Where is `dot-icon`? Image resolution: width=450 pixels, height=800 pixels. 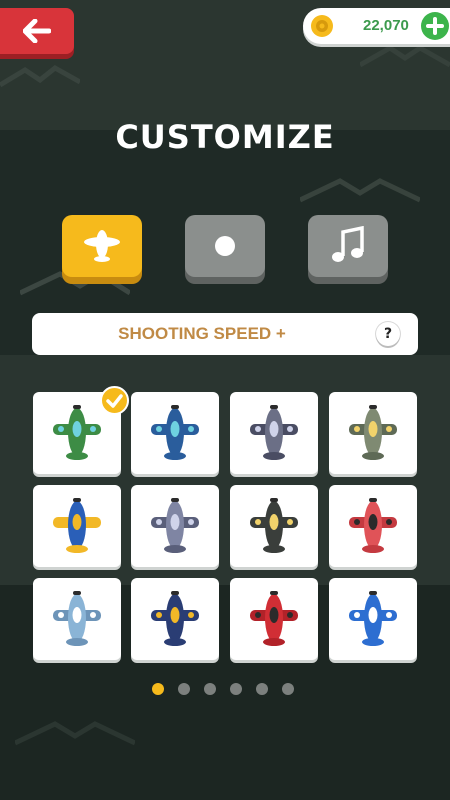
dot-icon is located at coordinates (225, 246).